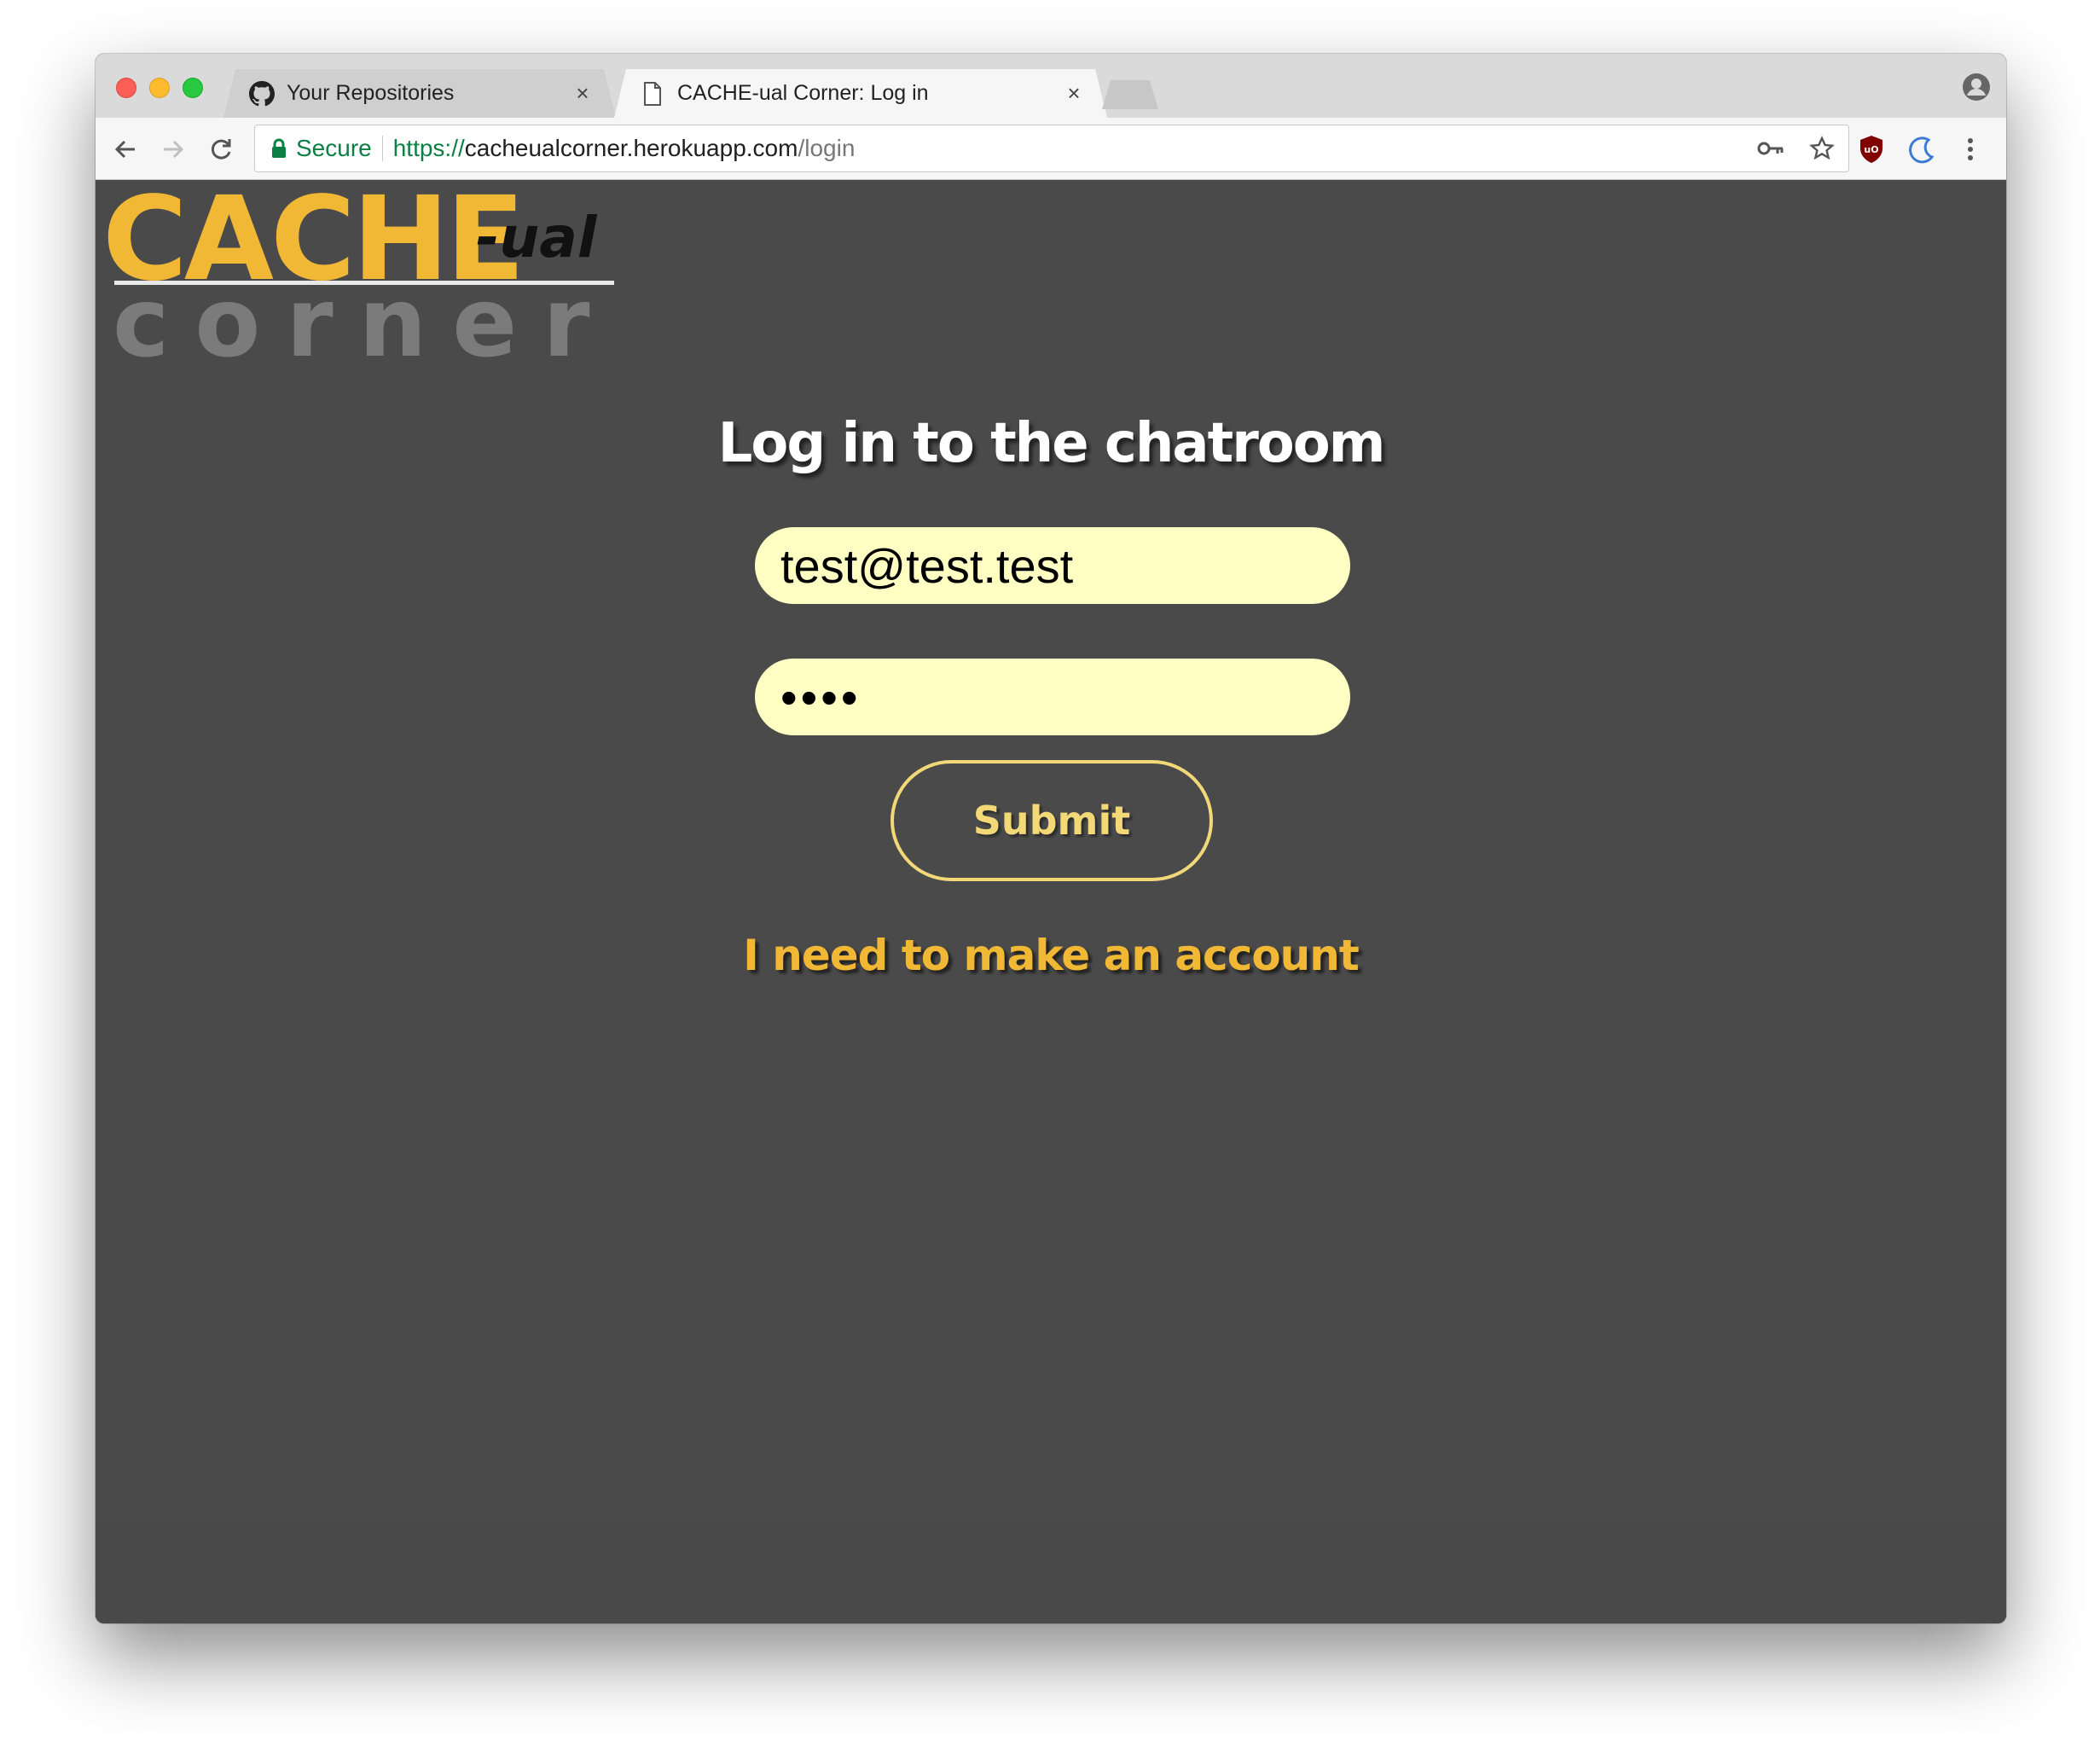 The image size is (2100, 1759). I want to click on page-icon, so click(652, 94).